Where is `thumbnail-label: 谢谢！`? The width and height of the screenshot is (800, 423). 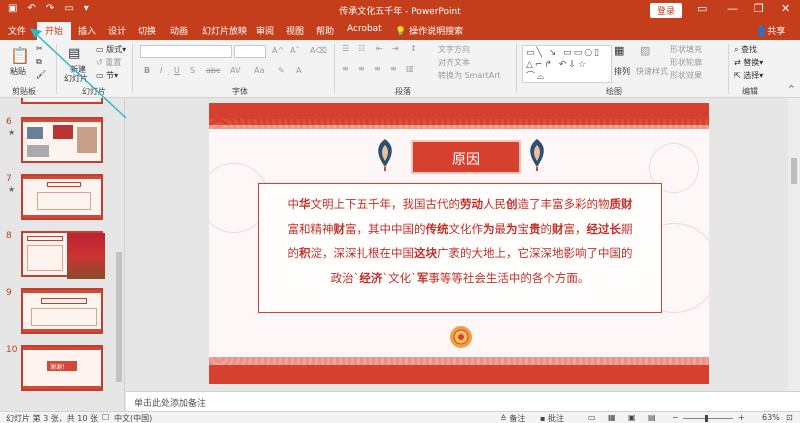
thumbnail-label: 谢谢！ is located at coordinates (59, 367).